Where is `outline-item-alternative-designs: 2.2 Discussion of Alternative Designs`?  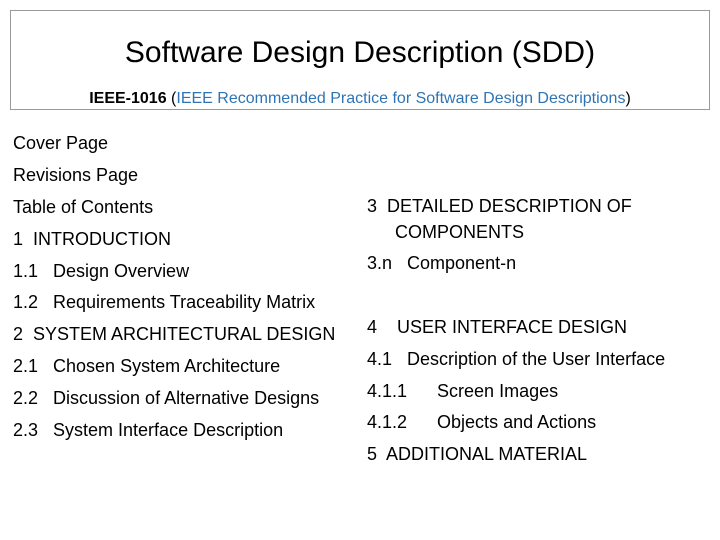
outline-item-alternative-designs: 2.2 Discussion of Alternative Designs is located at coordinates (166, 398).